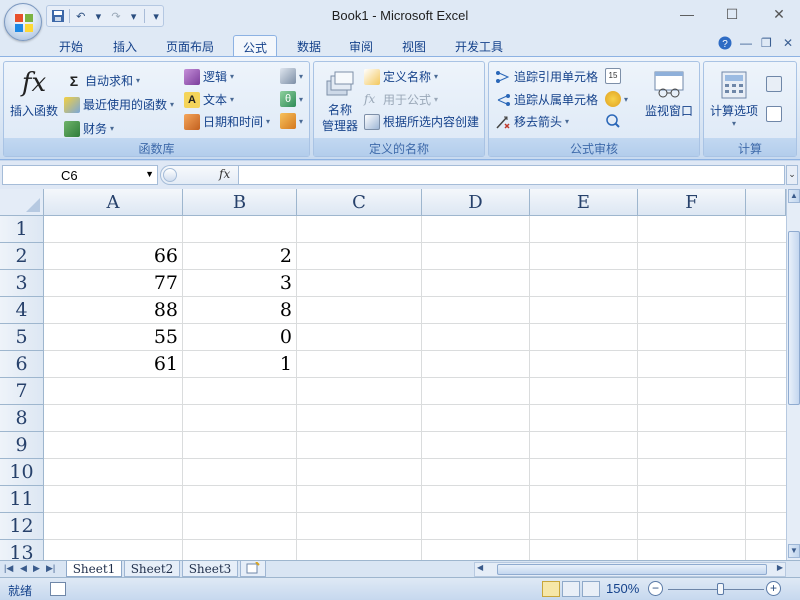 The image size is (800, 600). I want to click on name-manager-button: 名称 管理器, so click(340, 101).